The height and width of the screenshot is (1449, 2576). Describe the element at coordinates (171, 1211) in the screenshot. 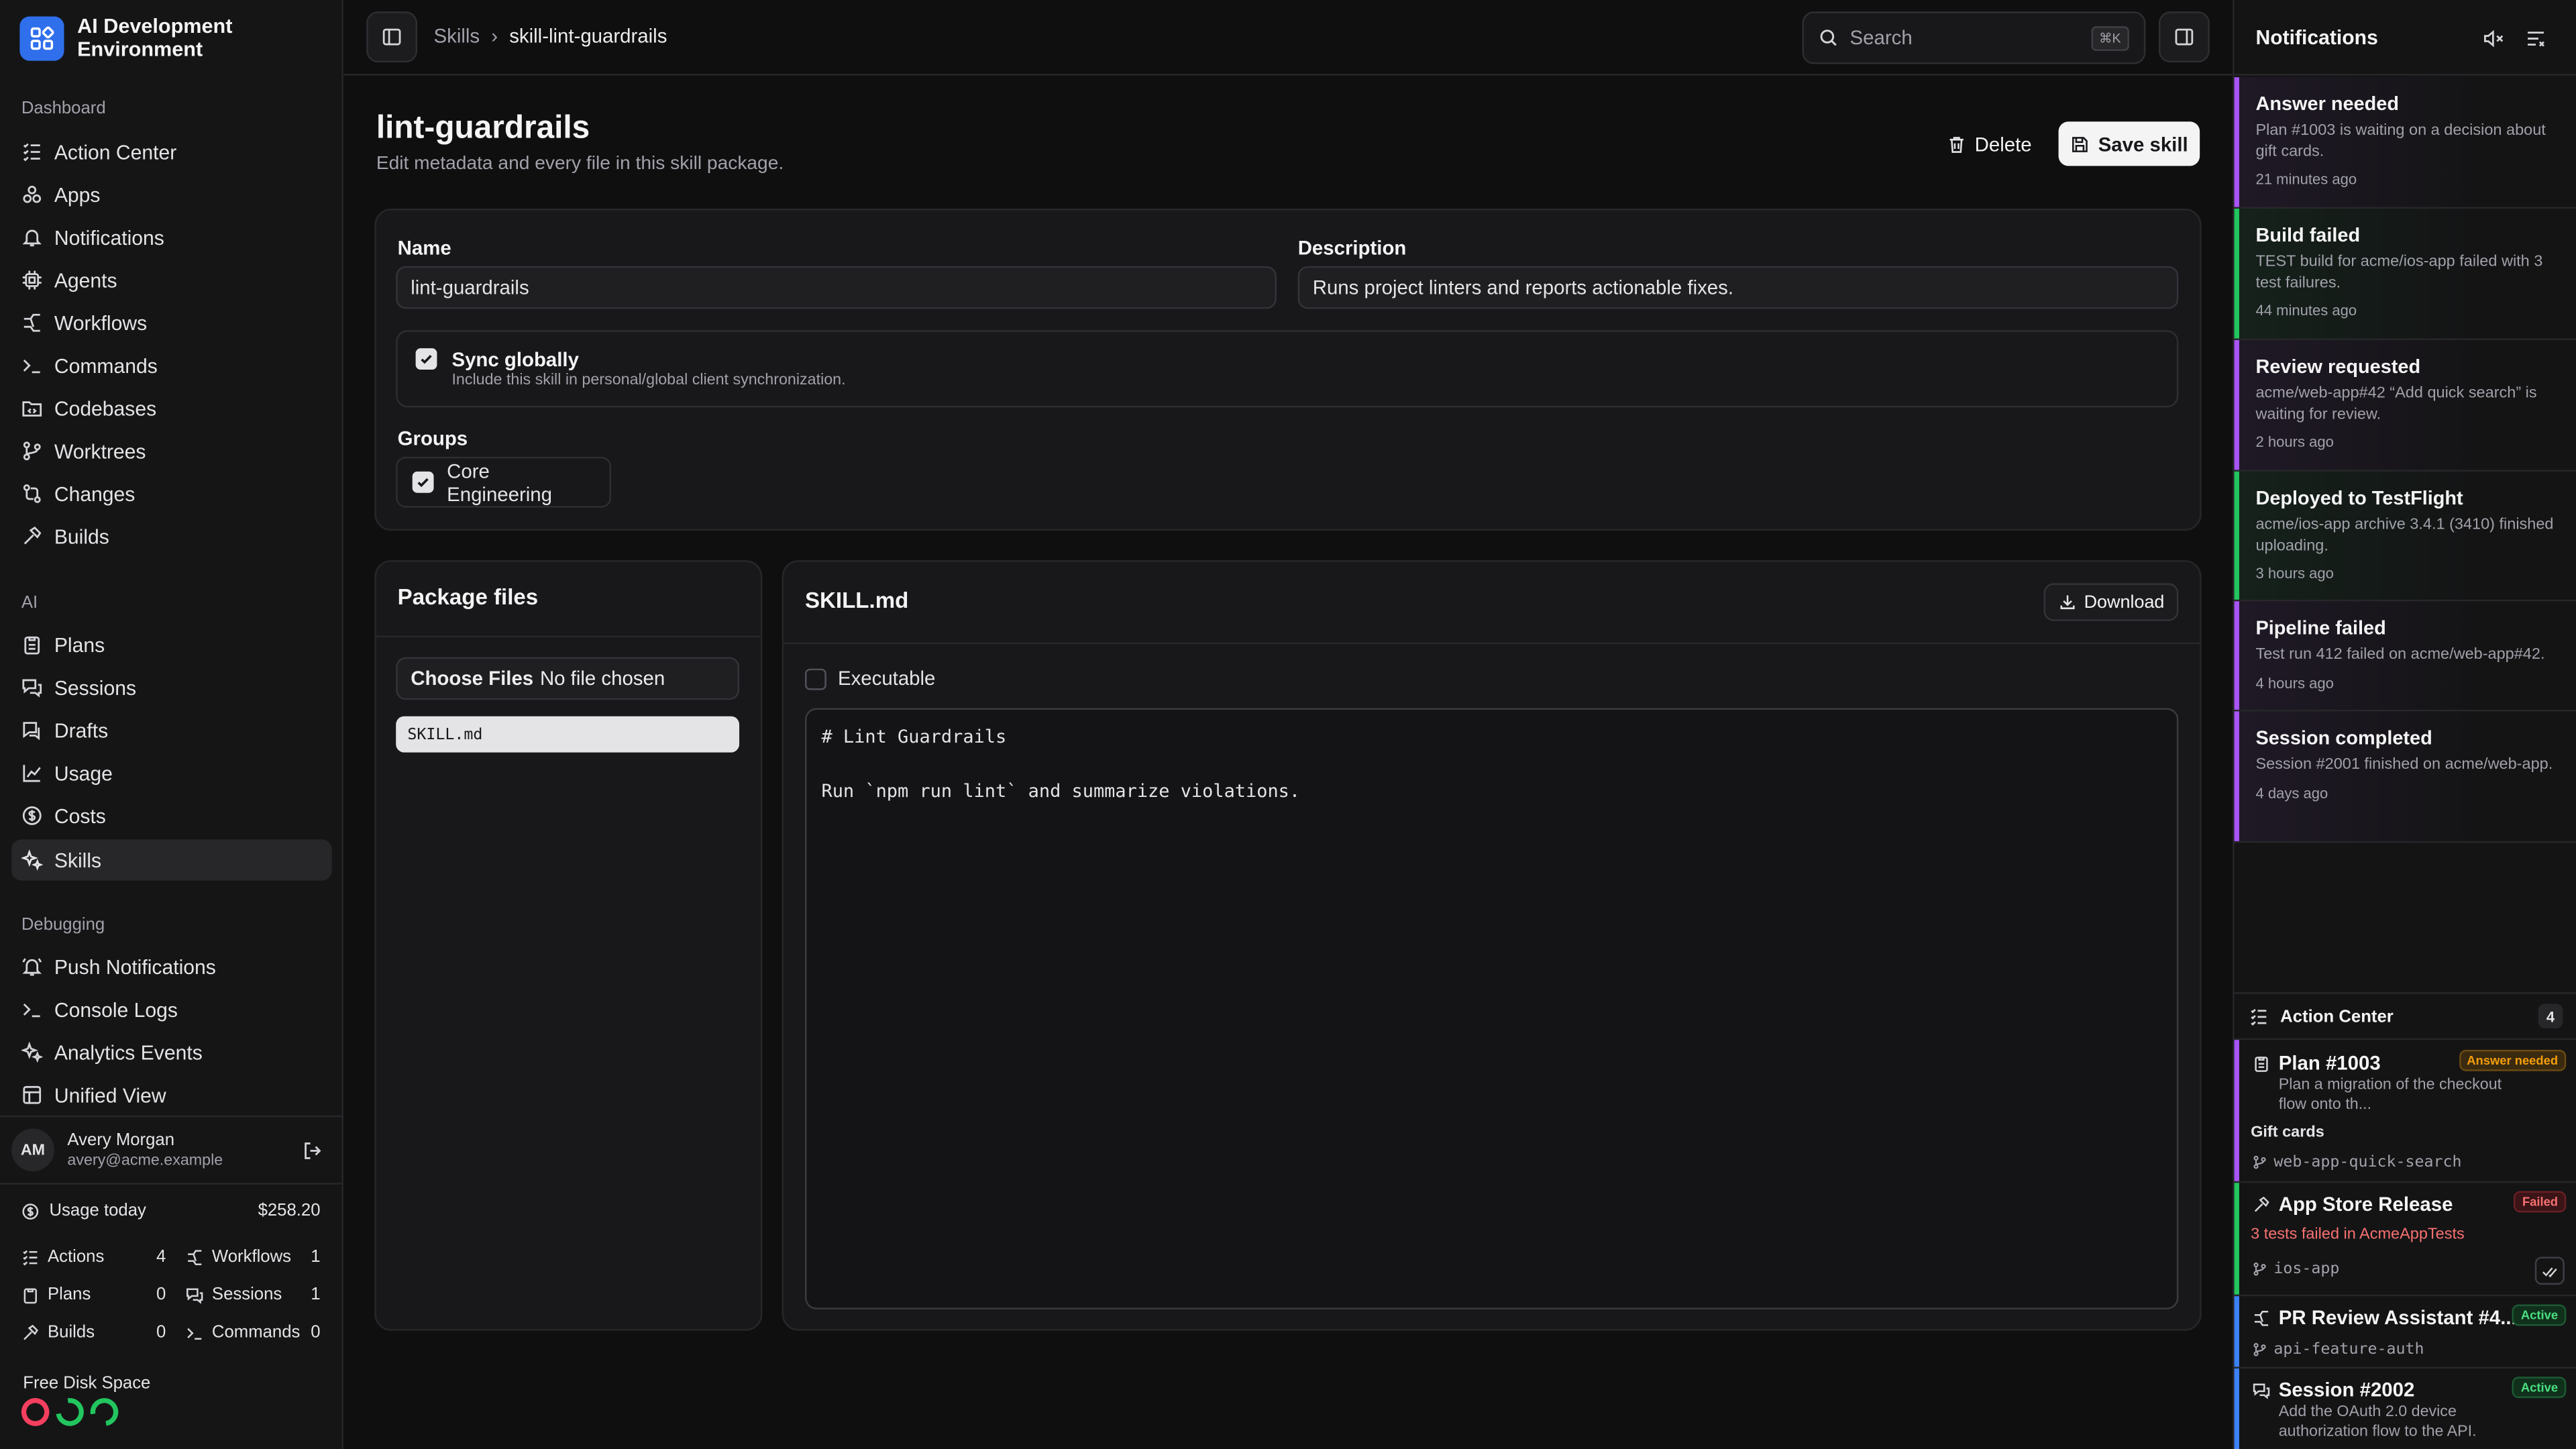

I see `usage-today: Usage today $258.20` at that location.